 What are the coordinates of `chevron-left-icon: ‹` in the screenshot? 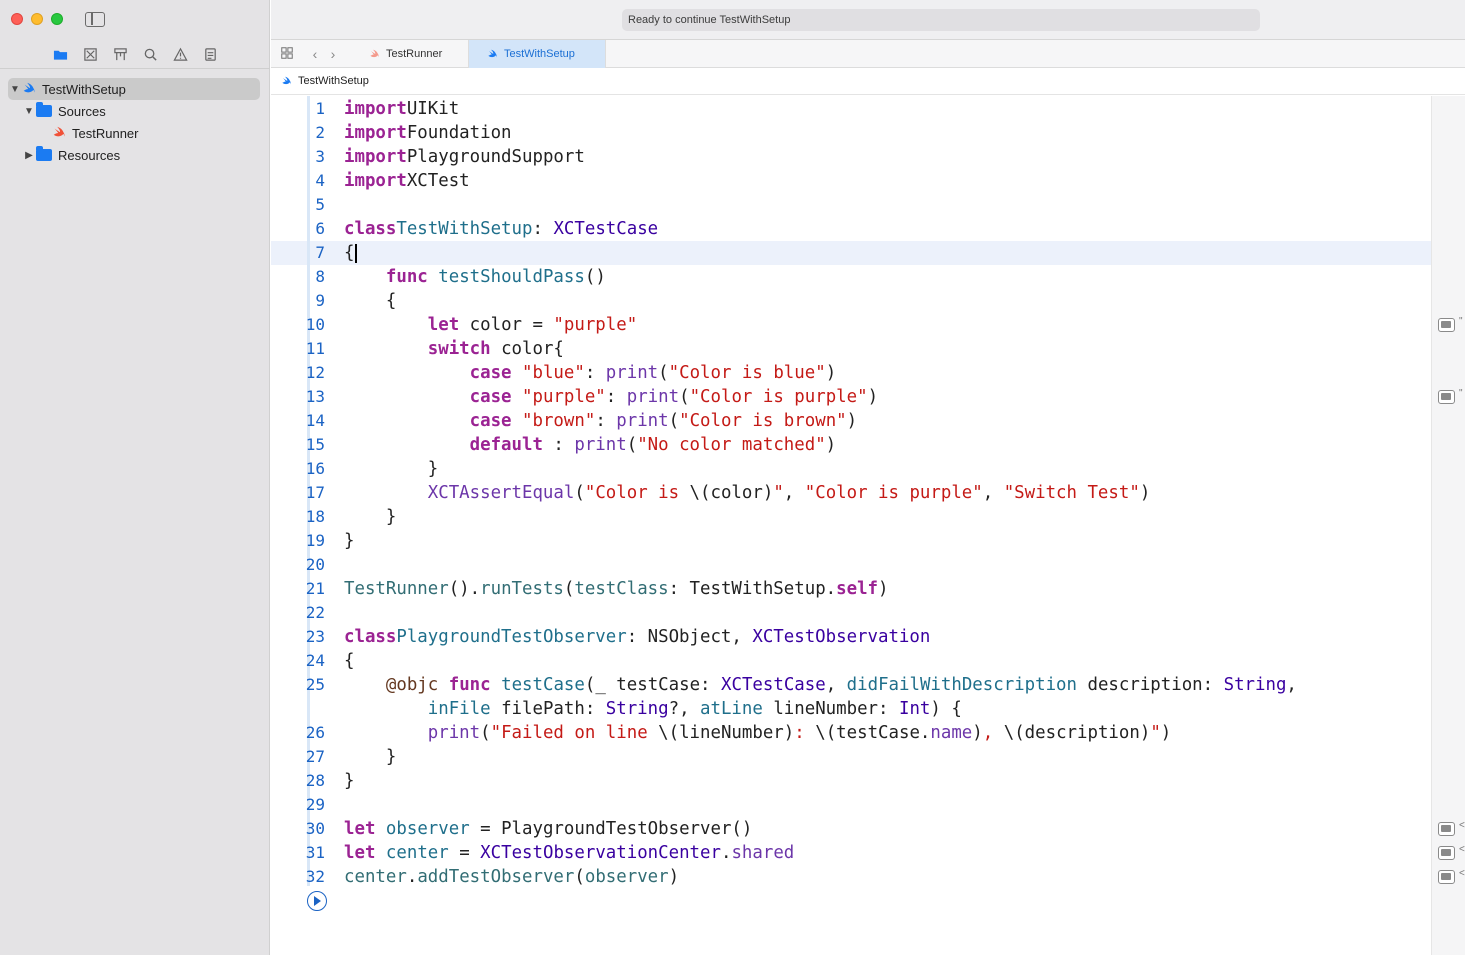 It's located at (315, 54).